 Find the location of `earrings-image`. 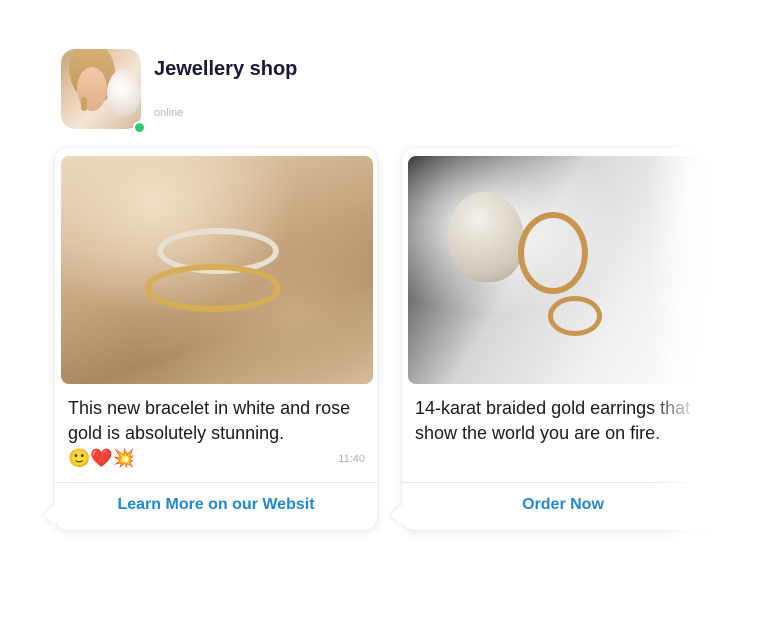

earrings-image is located at coordinates (564, 270).